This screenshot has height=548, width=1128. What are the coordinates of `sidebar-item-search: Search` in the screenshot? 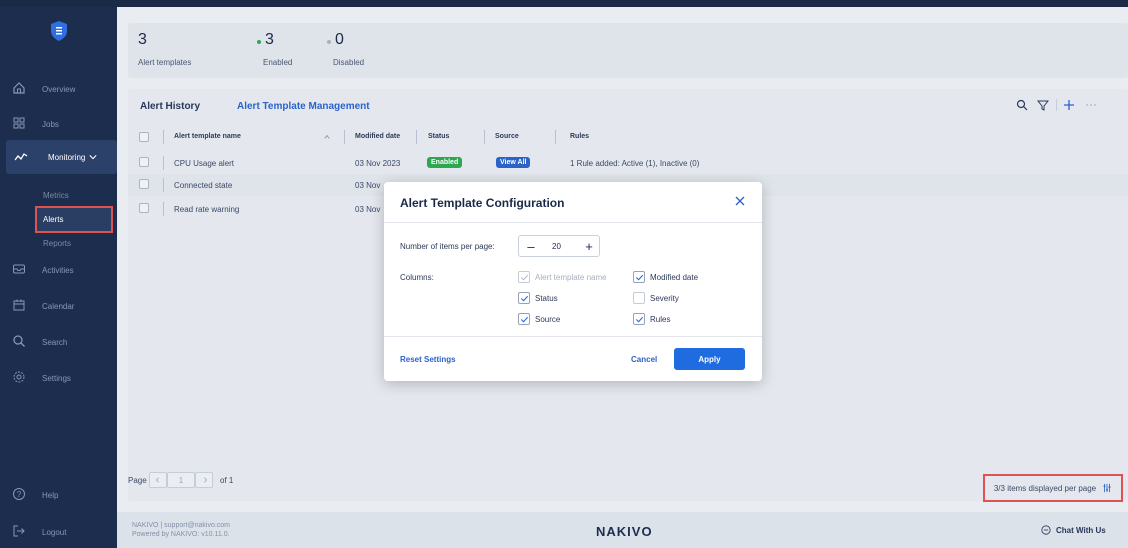 It's located at (58, 342).